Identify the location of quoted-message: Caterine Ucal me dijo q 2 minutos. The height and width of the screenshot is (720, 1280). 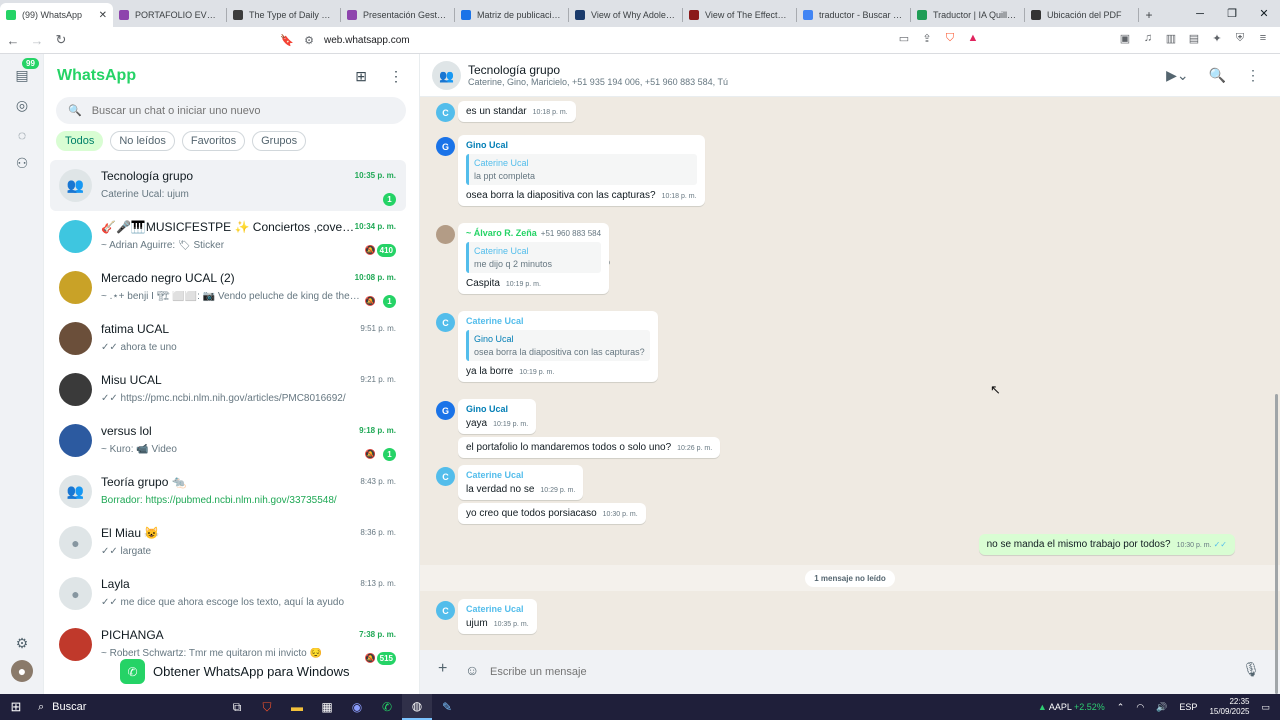
(534, 257).